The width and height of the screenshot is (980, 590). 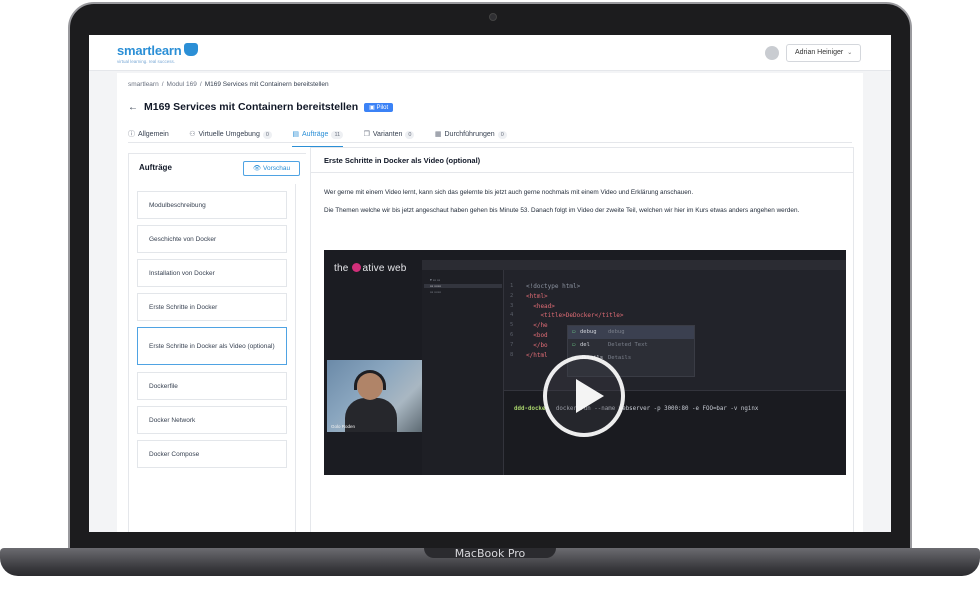 I want to click on list-item: Docker Compose, so click(x=212, y=454).